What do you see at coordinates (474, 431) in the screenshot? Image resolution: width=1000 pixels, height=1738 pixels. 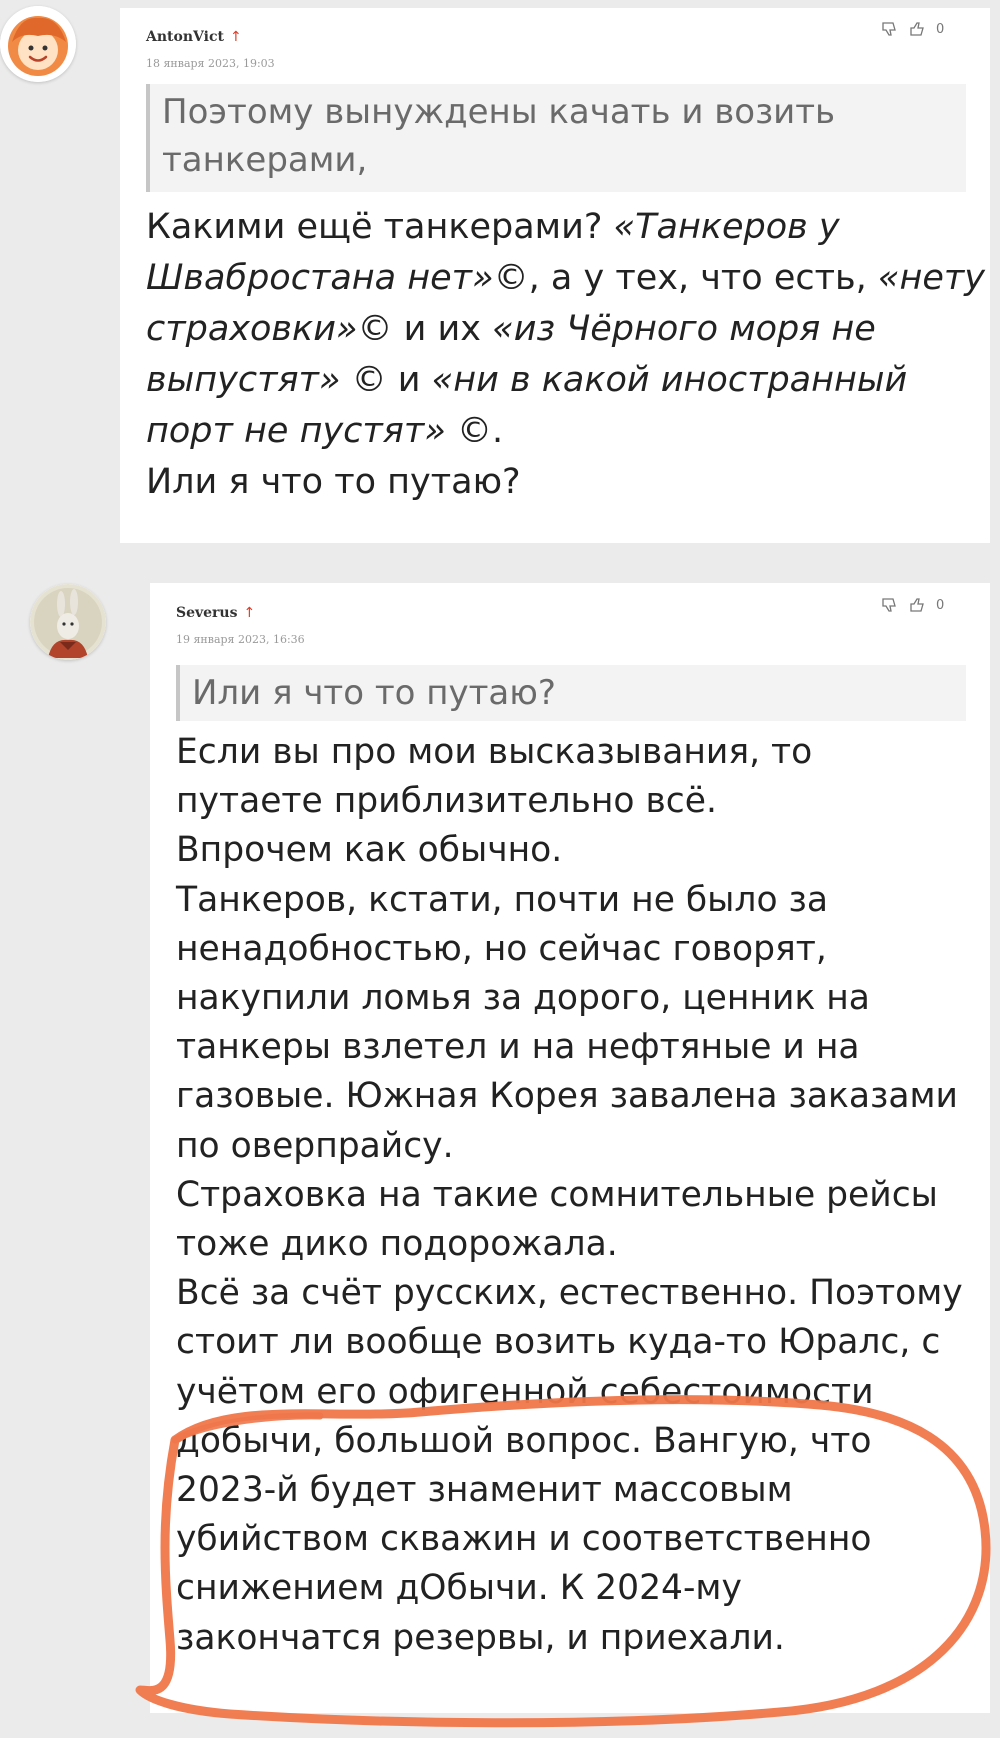 I see `body-text: ©.` at bounding box center [474, 431].